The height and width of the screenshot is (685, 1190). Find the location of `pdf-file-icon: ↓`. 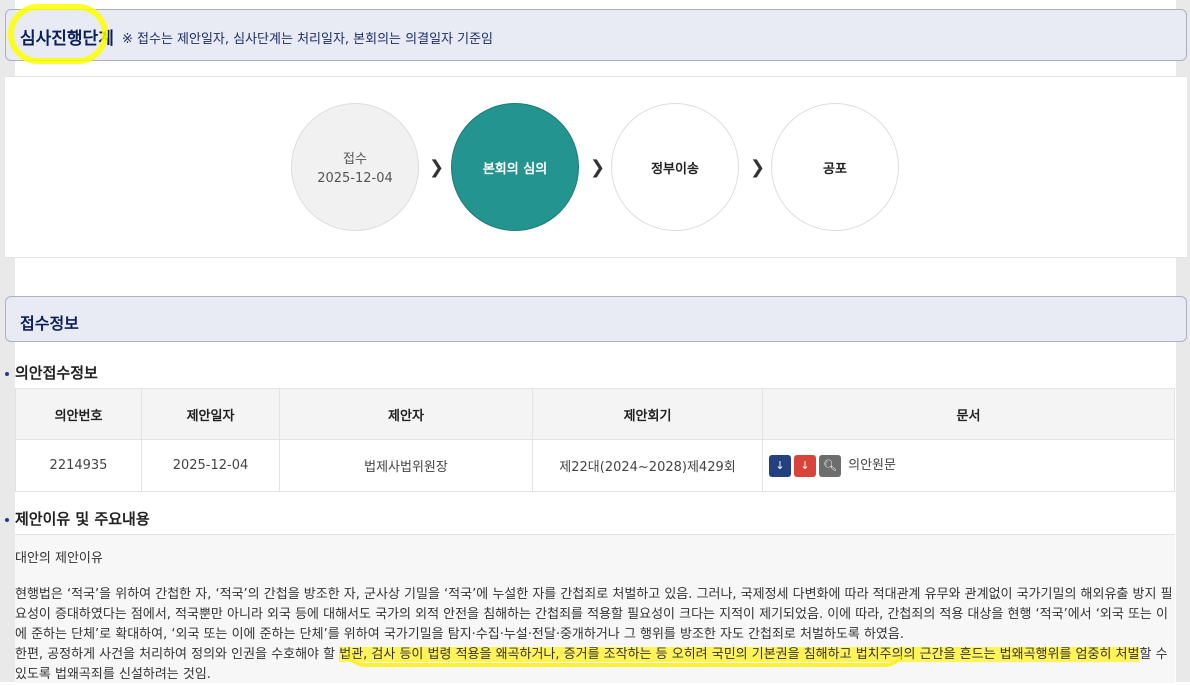

pdf-file-icon: ↓ is located at coordinates (805, 465).